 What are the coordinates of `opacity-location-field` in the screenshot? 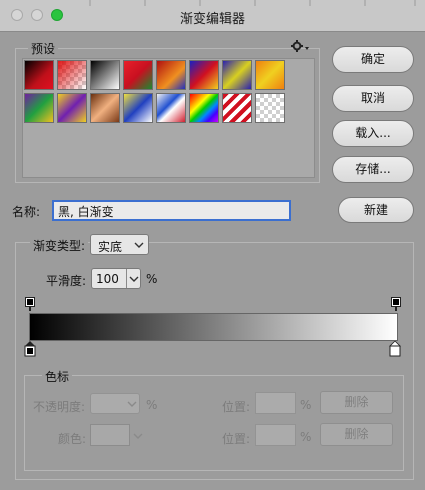 It's located at (275, 403).